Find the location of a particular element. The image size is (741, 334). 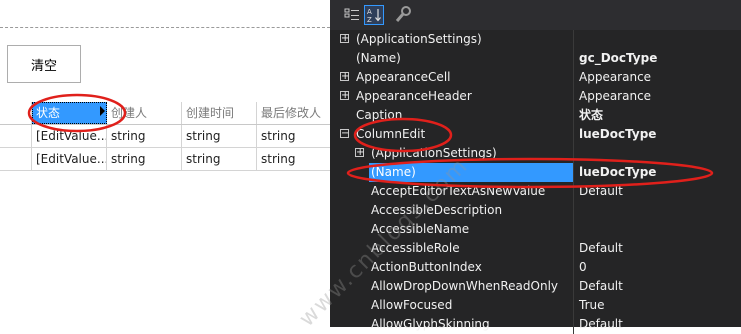

column-header-status: 状态 is located at coordinates (69, 113).